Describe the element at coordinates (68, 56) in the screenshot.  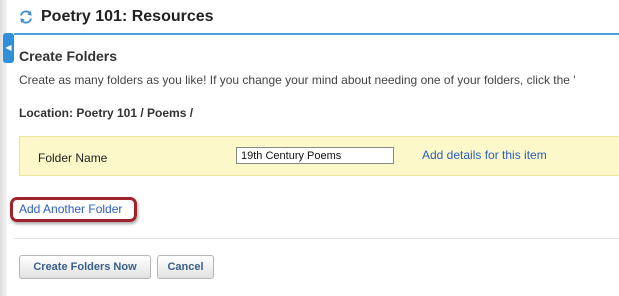
I see `section-title: Create Folders` at that location.